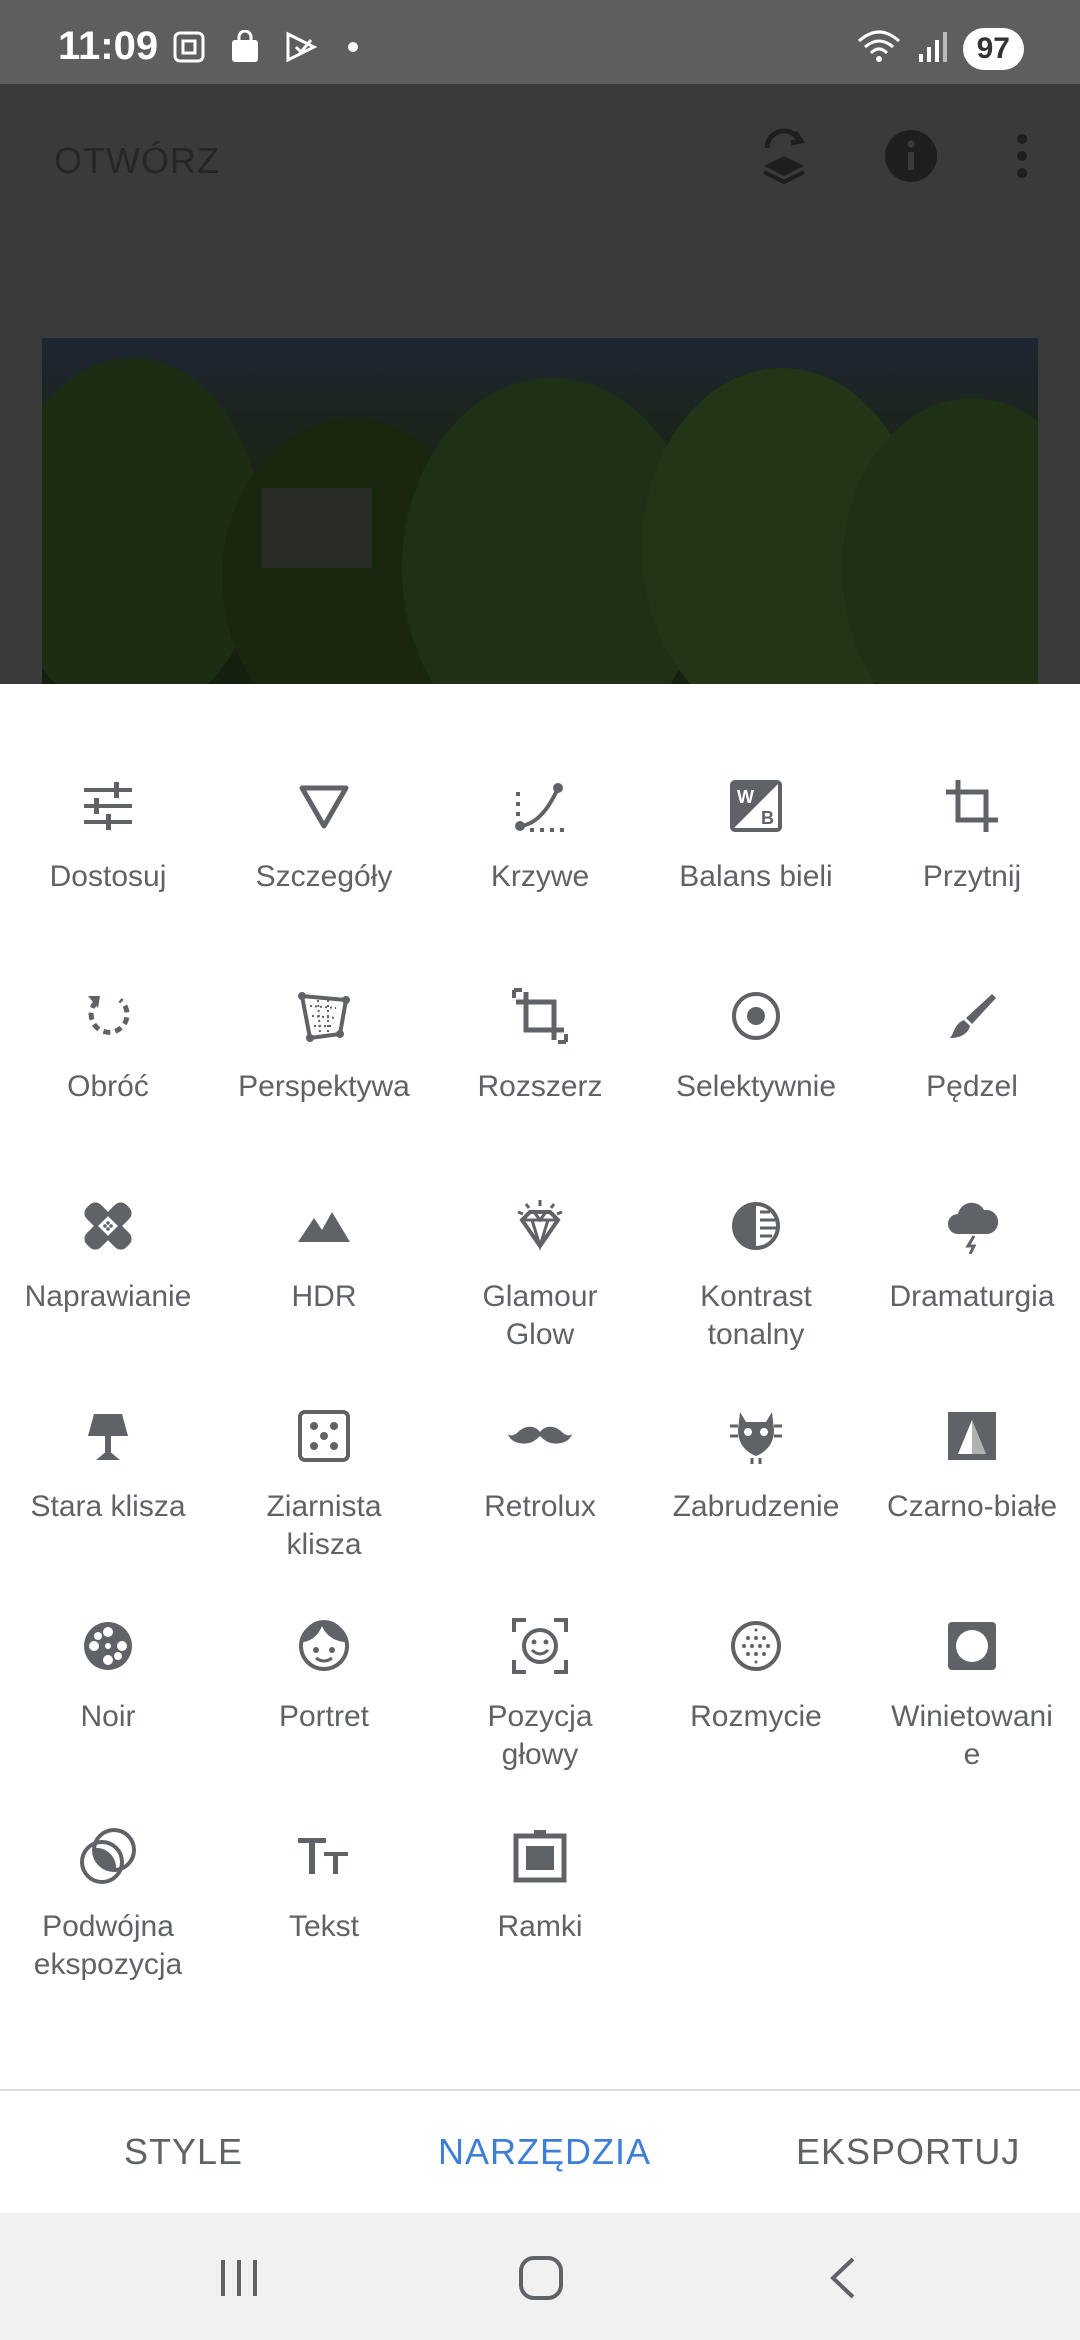 The width and height of the screenshot is (1080, 2340). I want to click on mountains-icon, so click(324, 1226).